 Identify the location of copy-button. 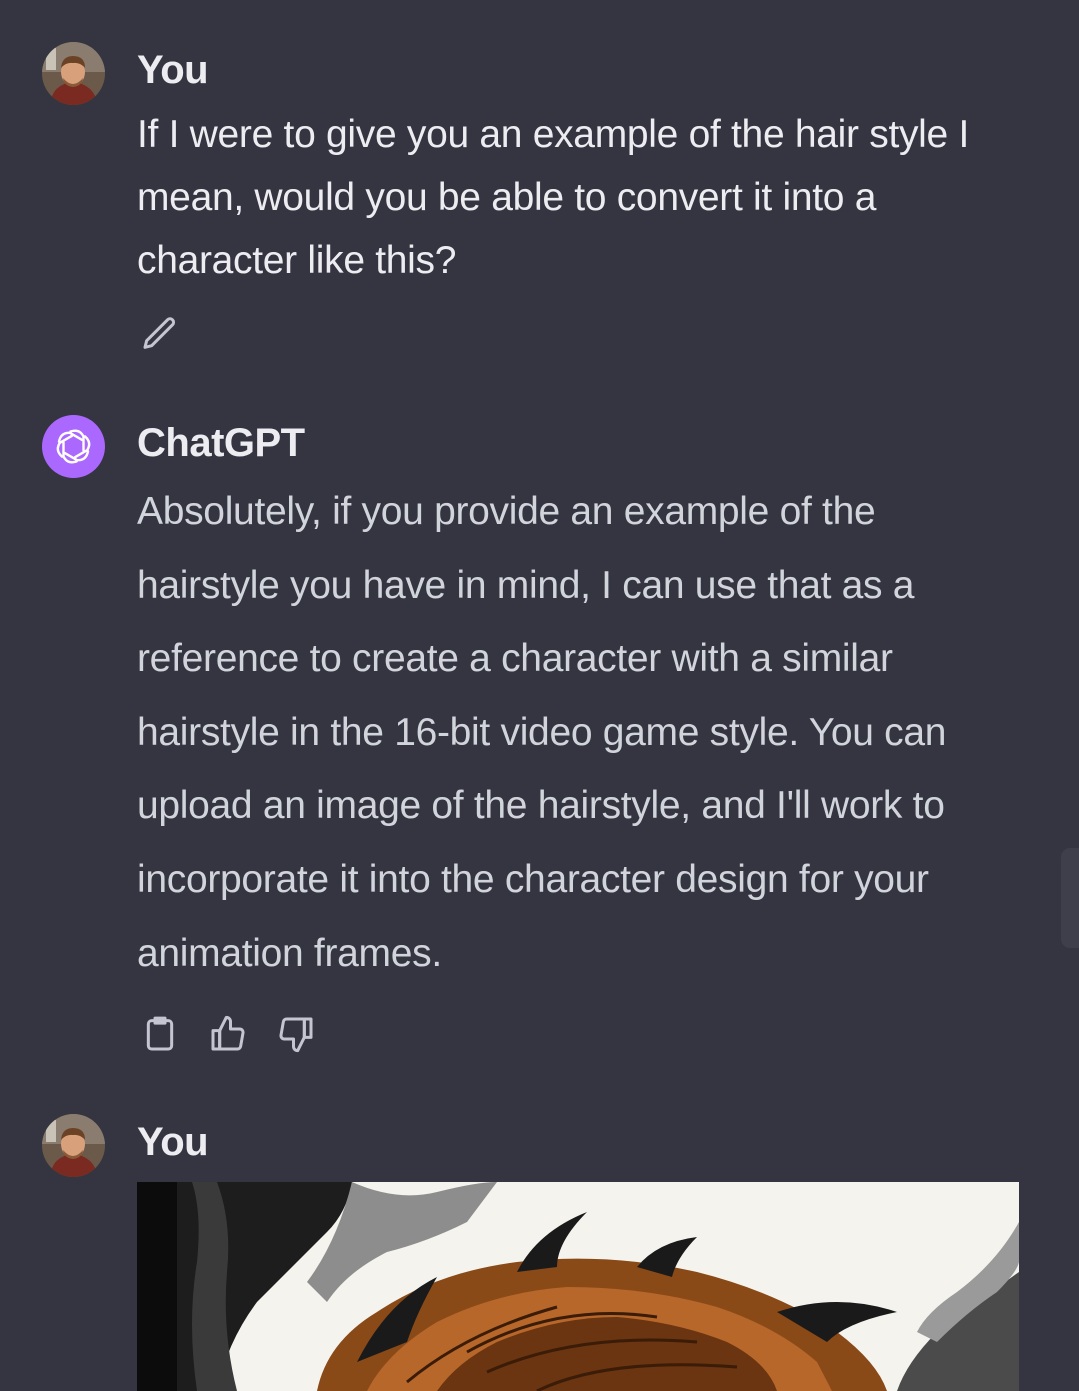
(160, 1034).